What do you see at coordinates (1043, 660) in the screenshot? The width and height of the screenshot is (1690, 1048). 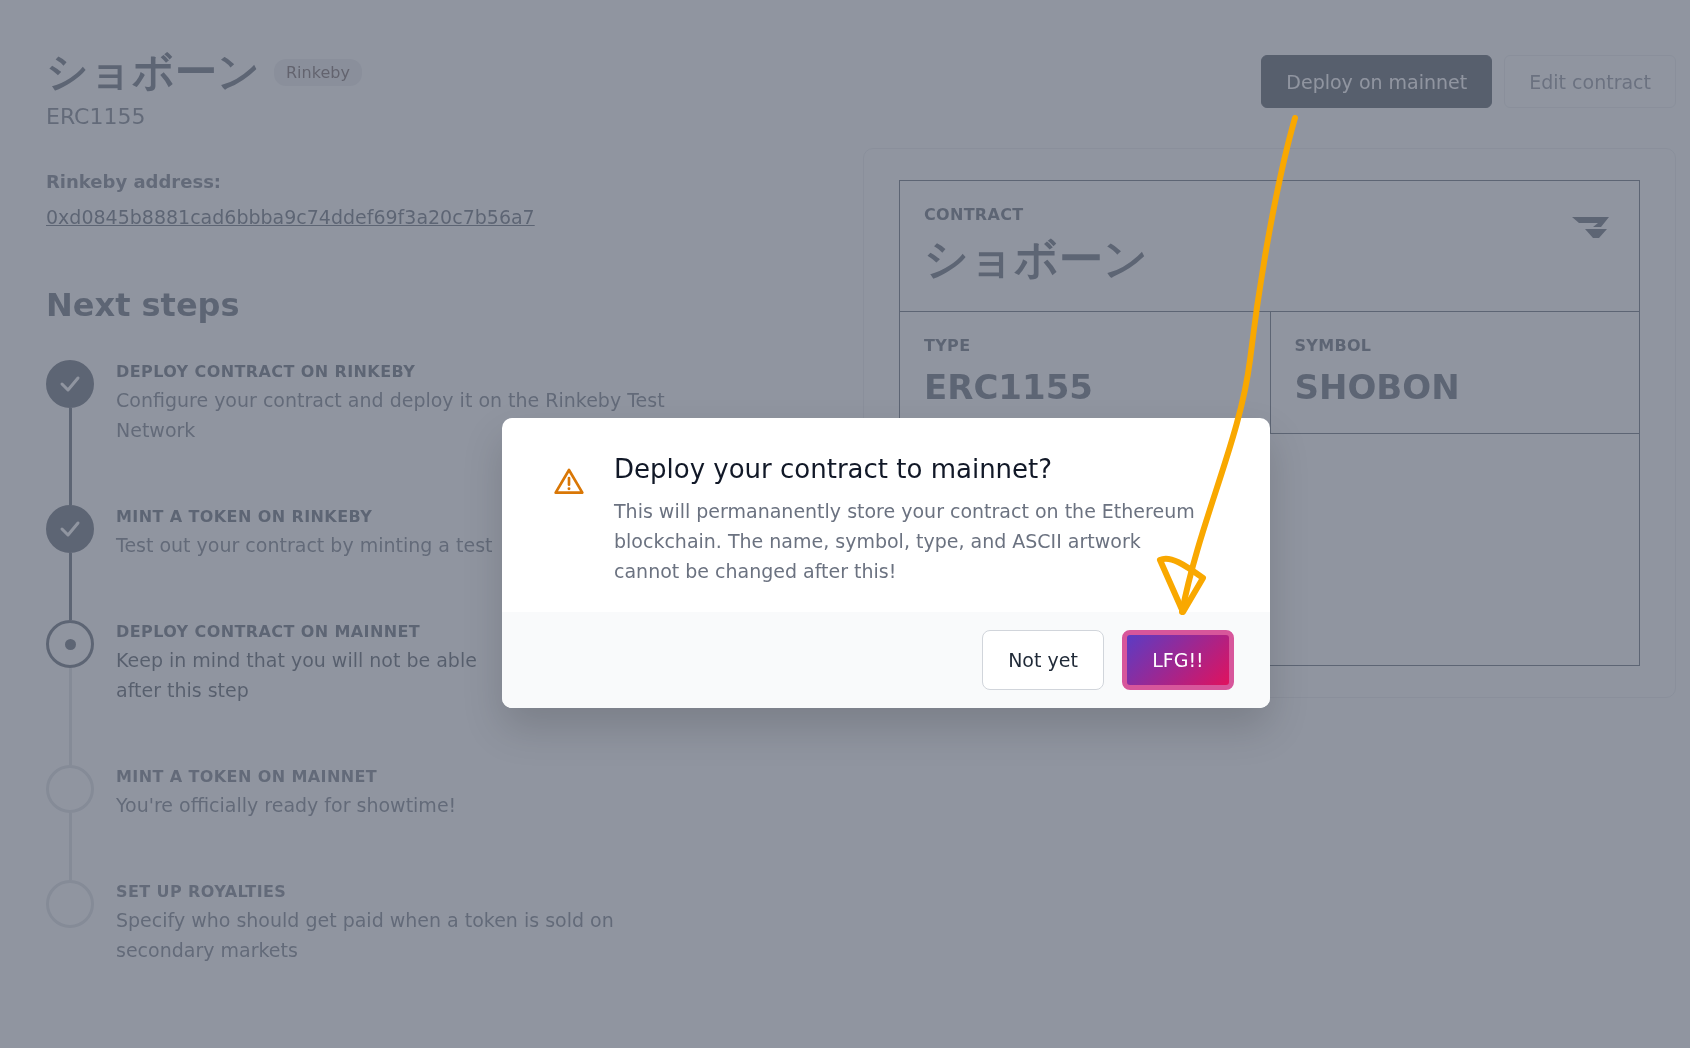 I see `cancel-button: Not yet` at bounding box center [1043, 660].